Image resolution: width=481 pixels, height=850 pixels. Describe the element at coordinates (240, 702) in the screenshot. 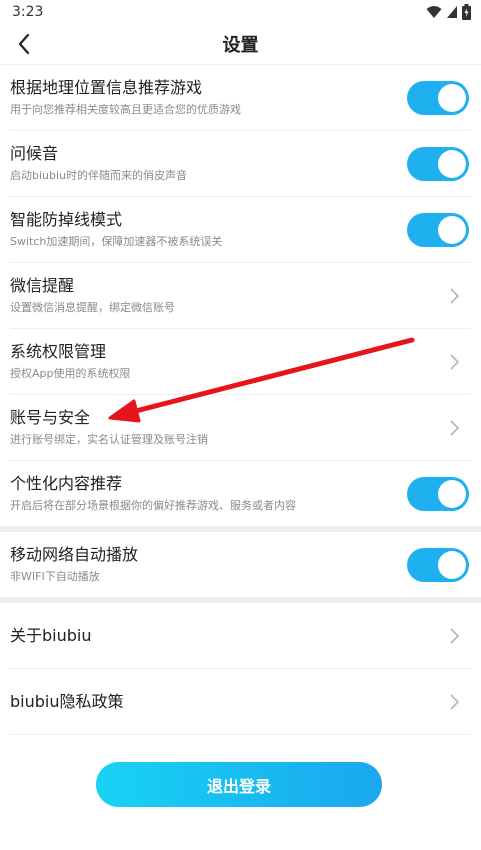

I see `settings-row-privacy-policy: biubiu隐私政策` at that location.